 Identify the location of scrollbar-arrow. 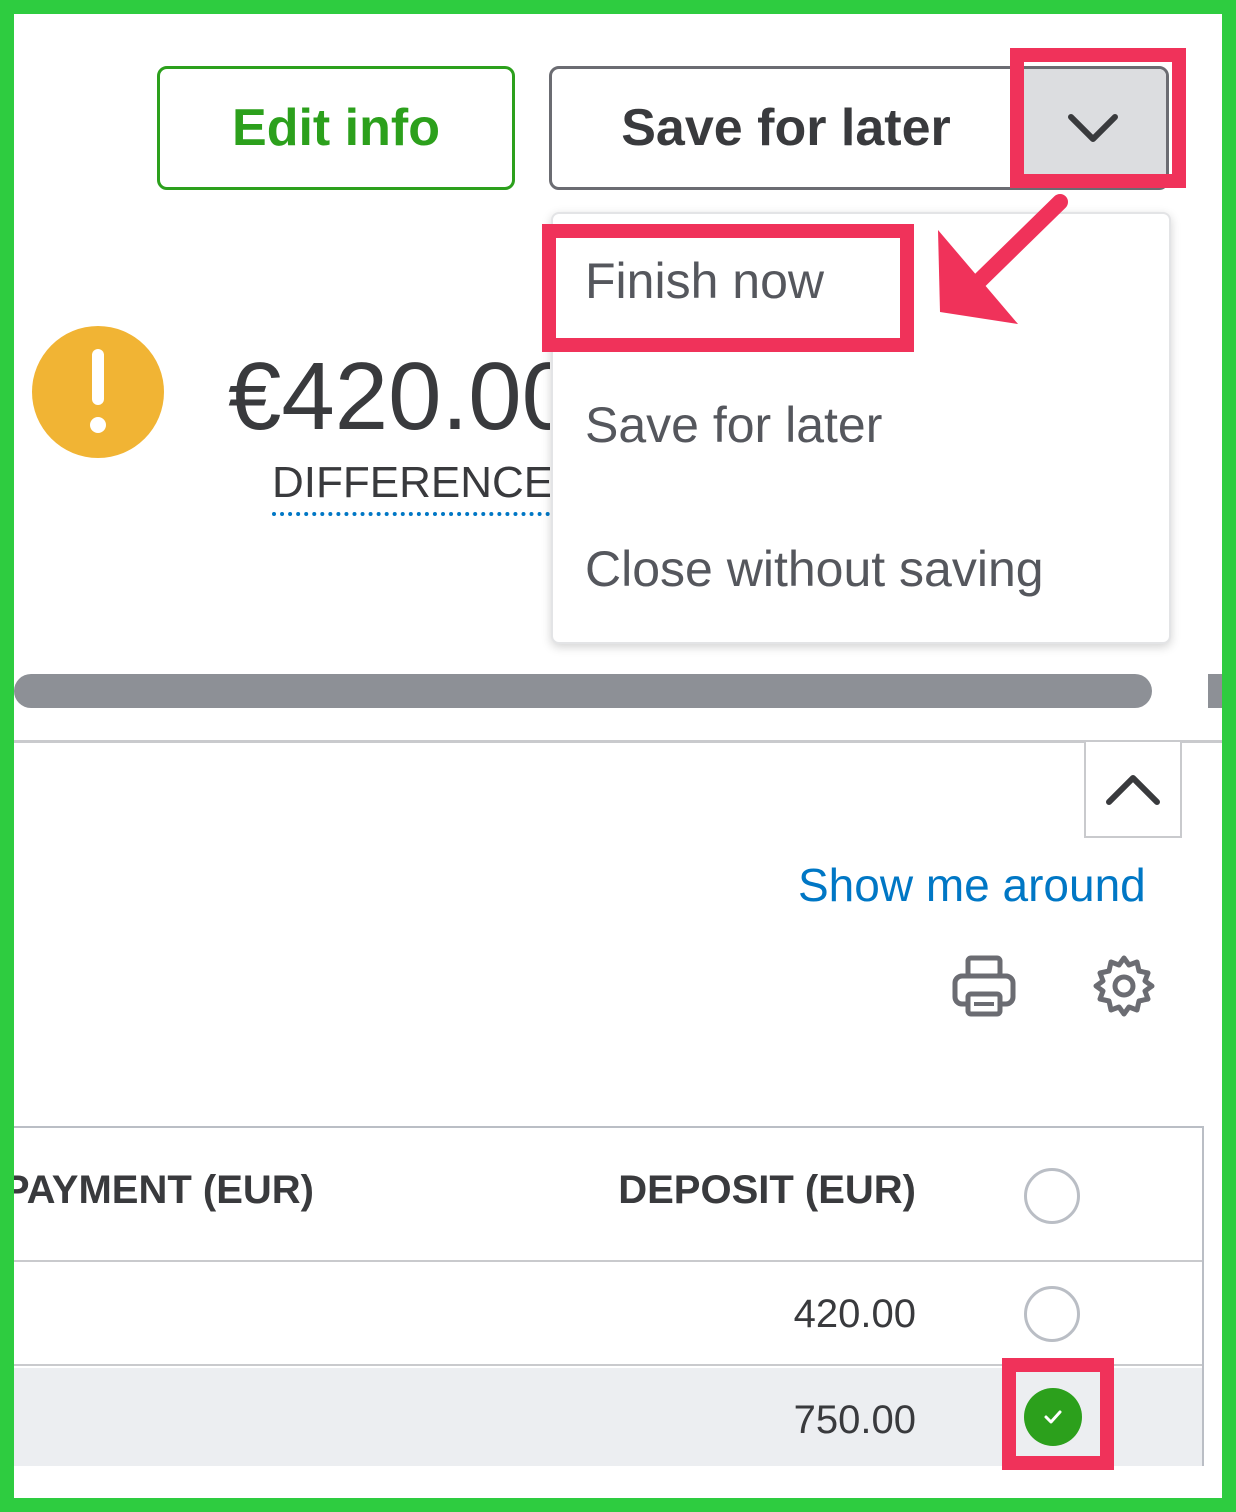
(1215, 691).